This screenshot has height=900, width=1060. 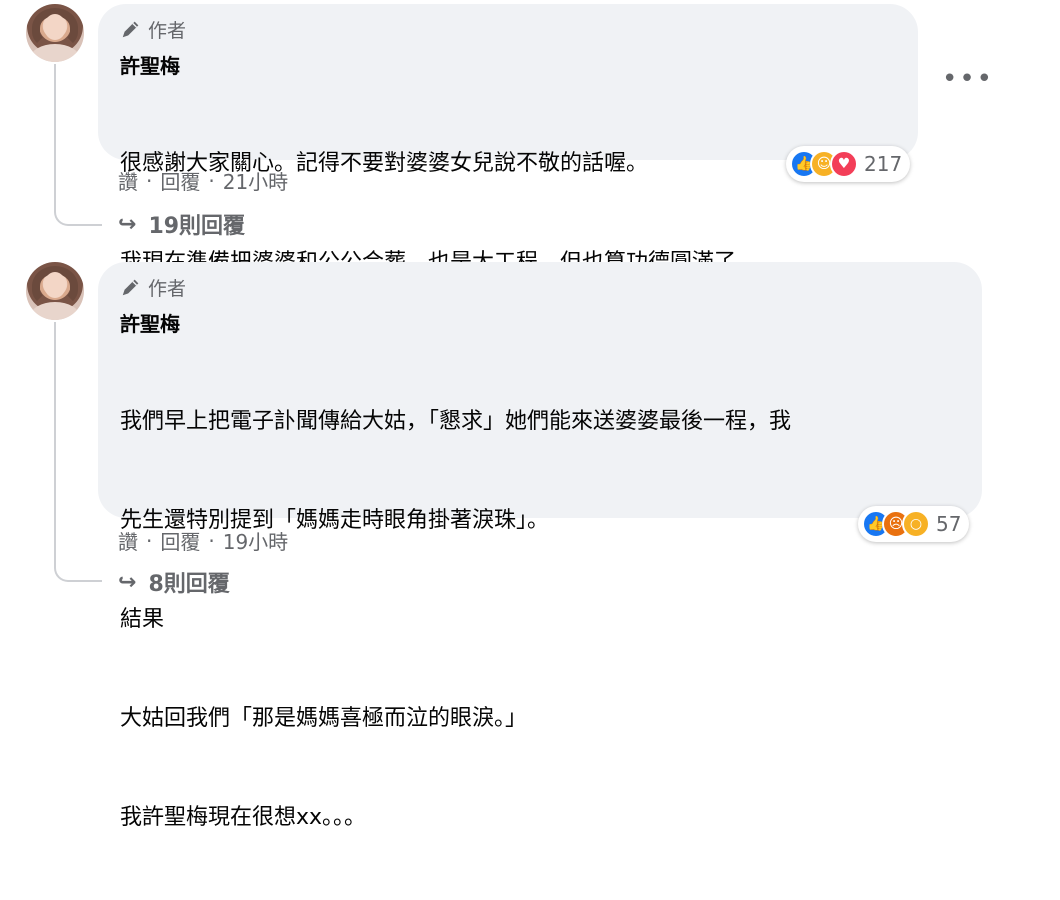 I want to click on comment-line: 我許聖梅現在很想xx。。。, so click(x=243, y=817).